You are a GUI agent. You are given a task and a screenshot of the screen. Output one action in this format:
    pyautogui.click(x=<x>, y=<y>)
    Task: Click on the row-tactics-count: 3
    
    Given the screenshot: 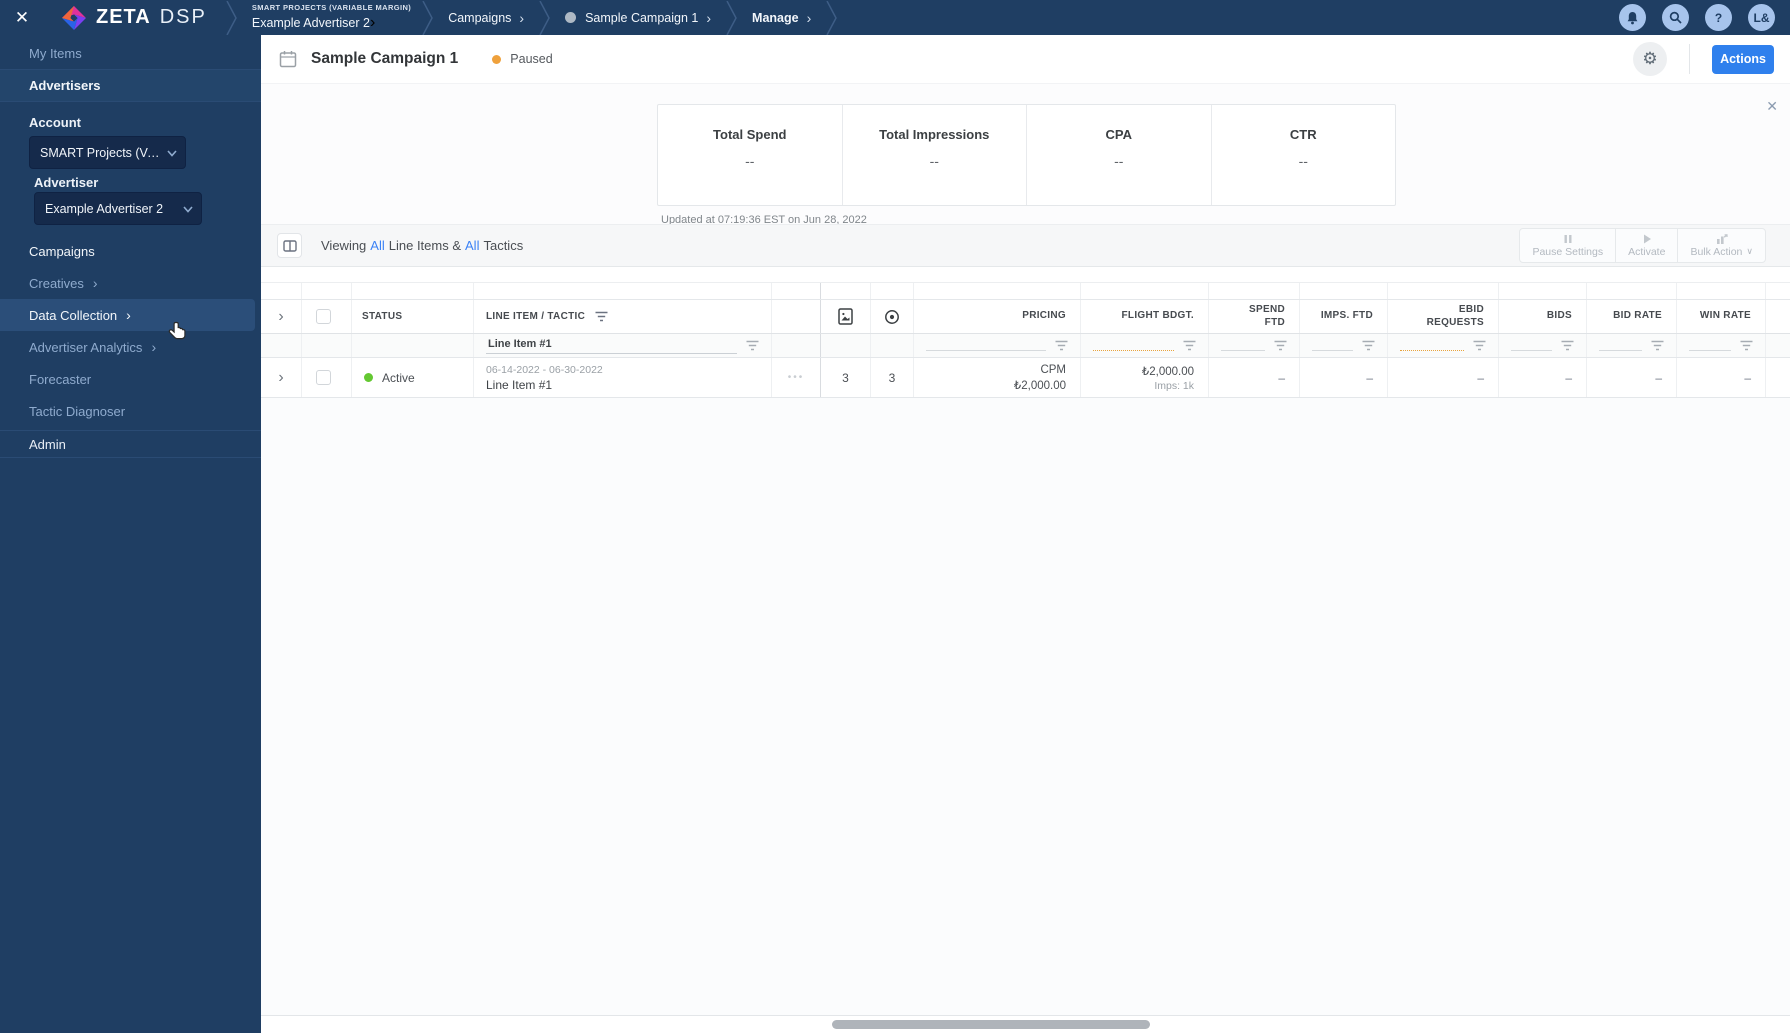 What is the action you would take?
    pyautogui.click(x=892, y=377)
    